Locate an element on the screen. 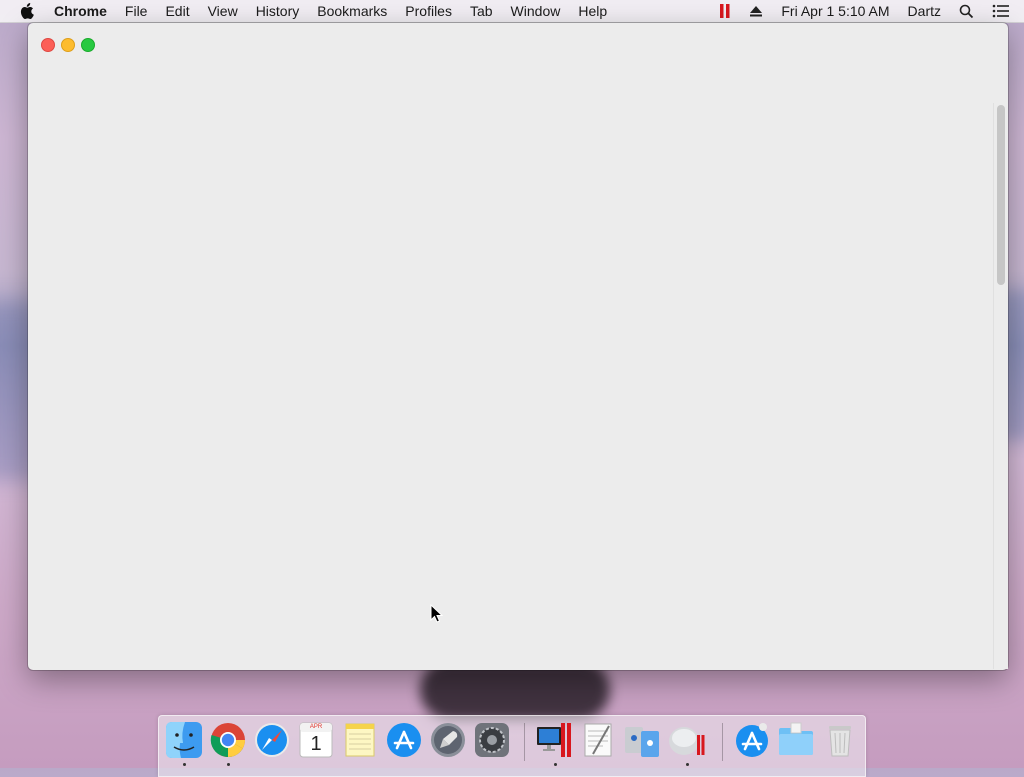 The width and height of the screenshot is (1024, 777). menu-tab: Tab is located at coordinates (481, 11).